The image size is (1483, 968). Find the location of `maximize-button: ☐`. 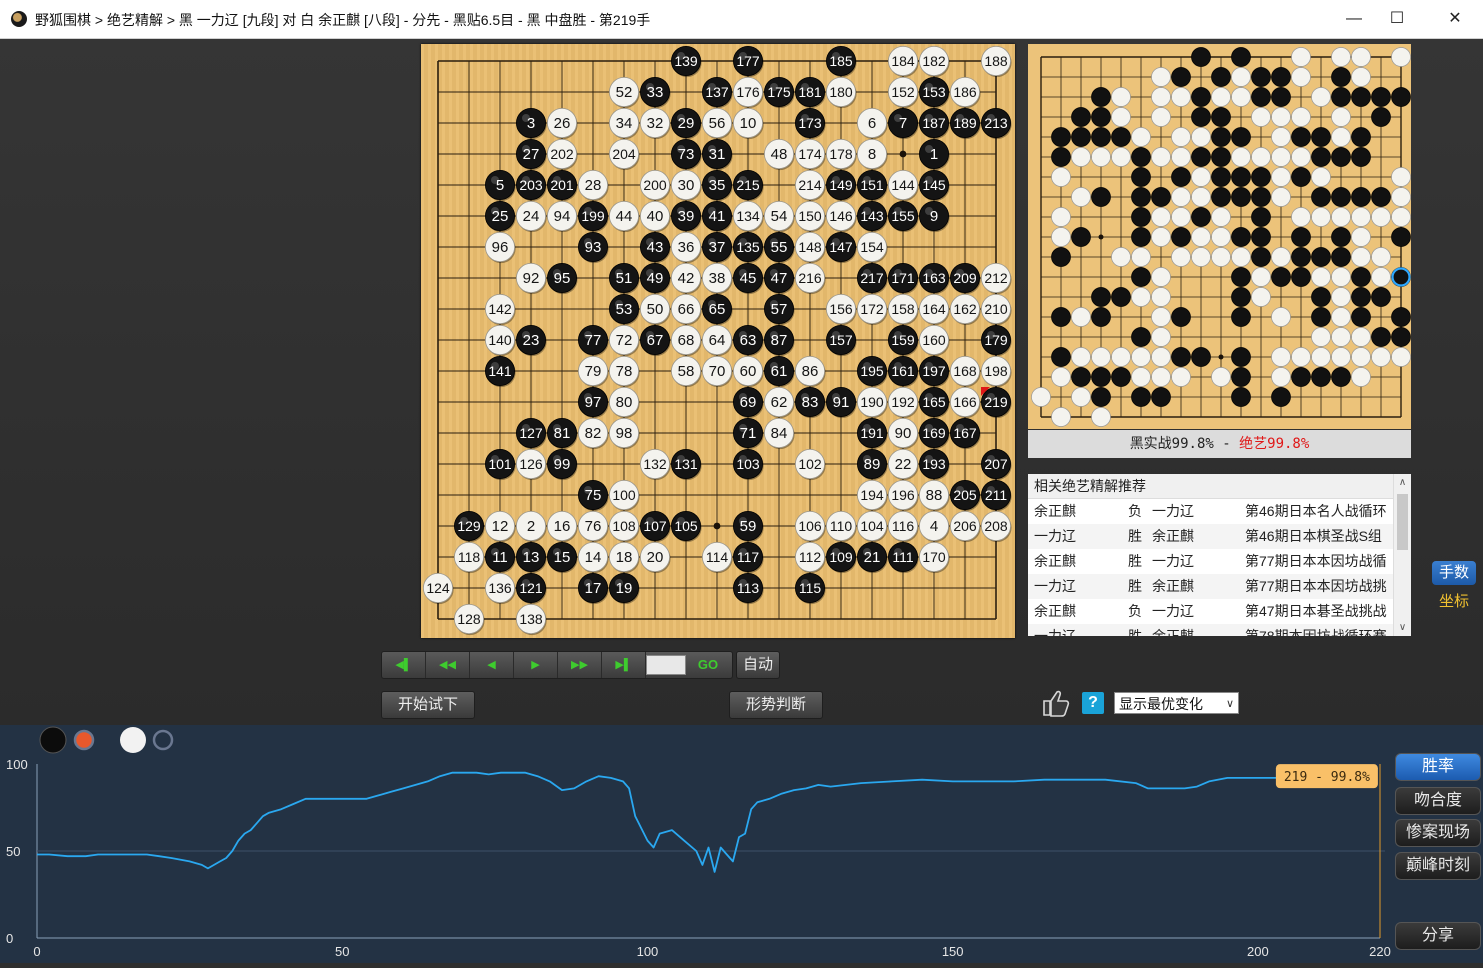

maximize-button: ☐ is located at coordinates (1397, 19).